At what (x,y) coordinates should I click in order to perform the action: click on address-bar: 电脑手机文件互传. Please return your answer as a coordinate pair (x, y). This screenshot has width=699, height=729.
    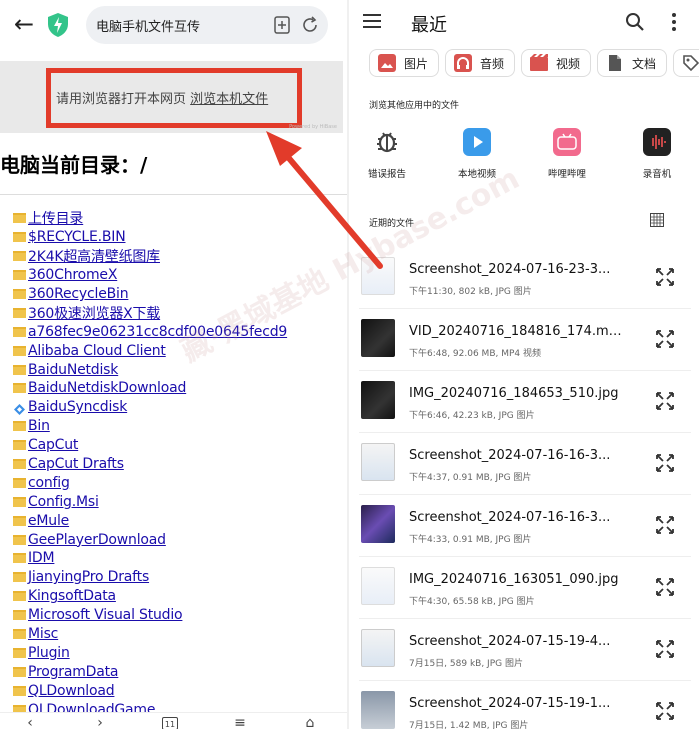
    Looking at the image, I should click on (207, 25).